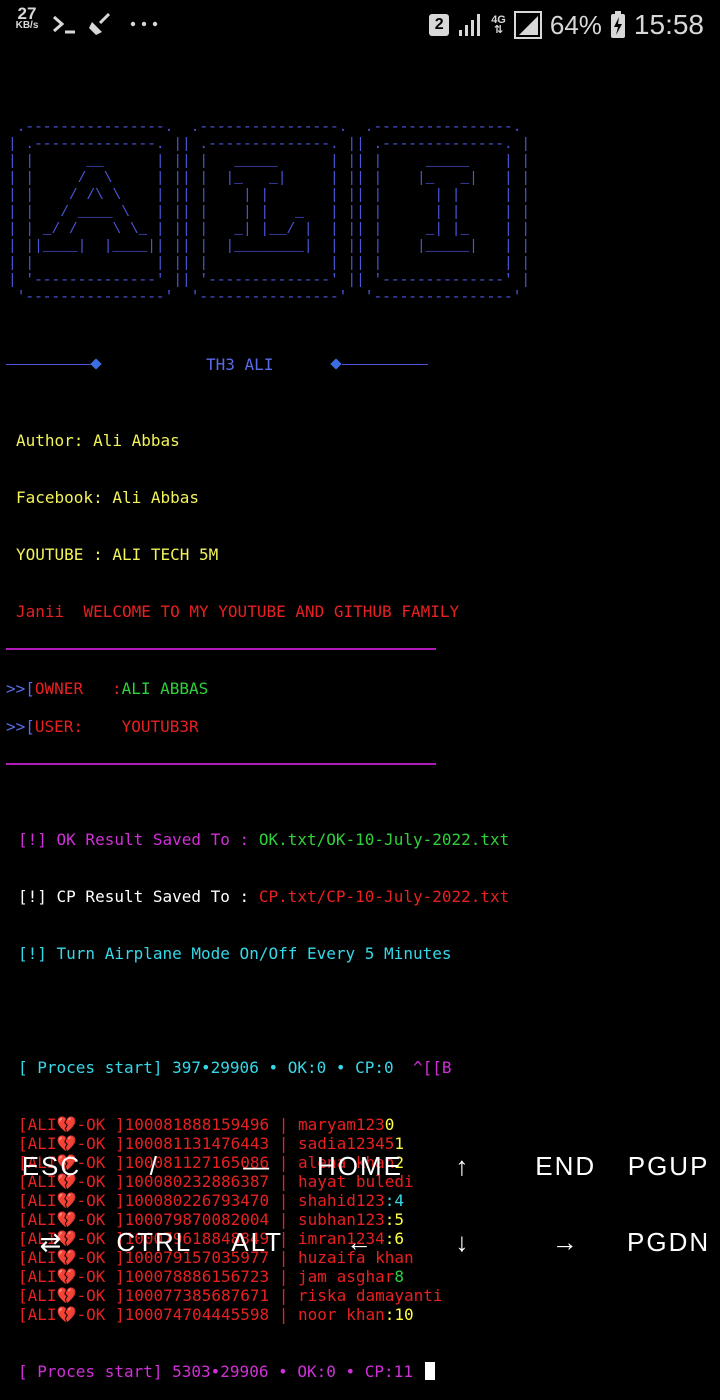 Image resolution: width=720 pixels, height=1400 pixels. I want to click on ok-notice-prefix: [!], so click(37, 839).